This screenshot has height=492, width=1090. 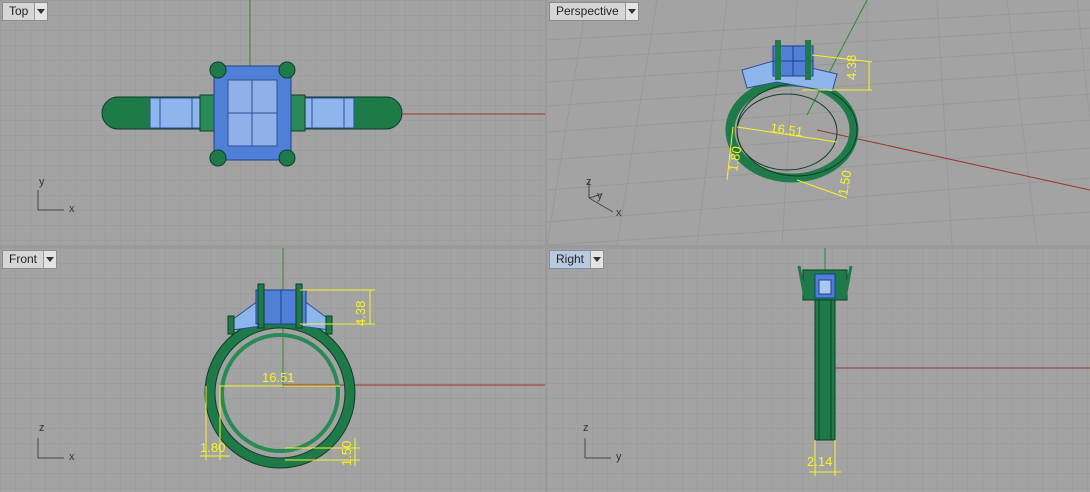 I want to click on viewport-tab-top: Top, so click(x=25, y=11).